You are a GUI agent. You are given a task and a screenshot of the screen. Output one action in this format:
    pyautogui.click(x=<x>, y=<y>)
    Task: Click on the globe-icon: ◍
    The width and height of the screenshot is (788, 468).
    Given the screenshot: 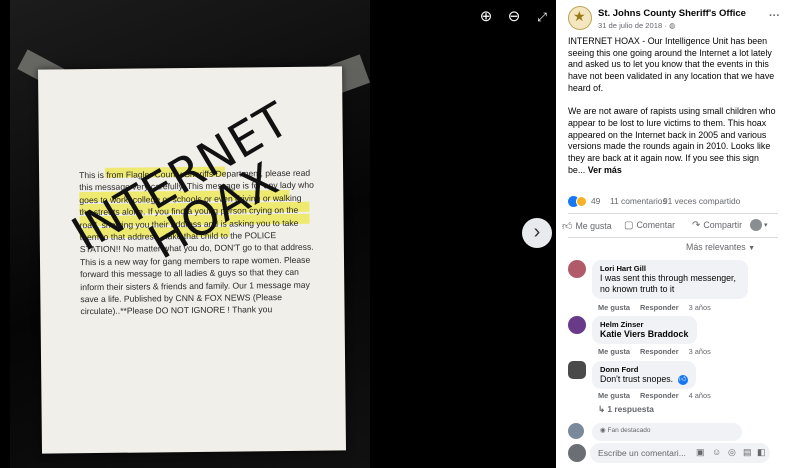 What is the action you would take?
    pyautogui.click(x=672, y=25)
    